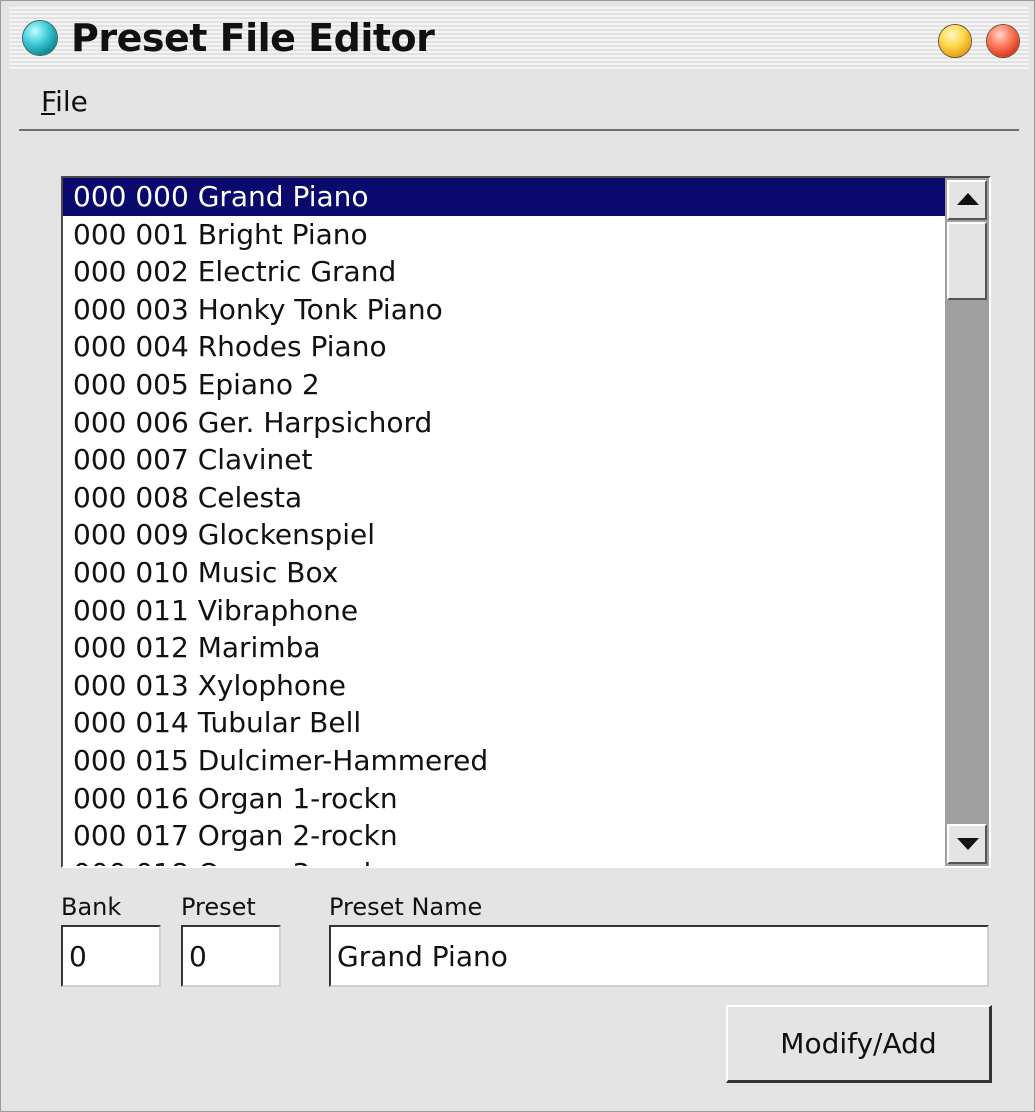  Describe the element at coordinates (504, 573) in the screenshot. I see `list-item: 000 010 Music Box` at that location.